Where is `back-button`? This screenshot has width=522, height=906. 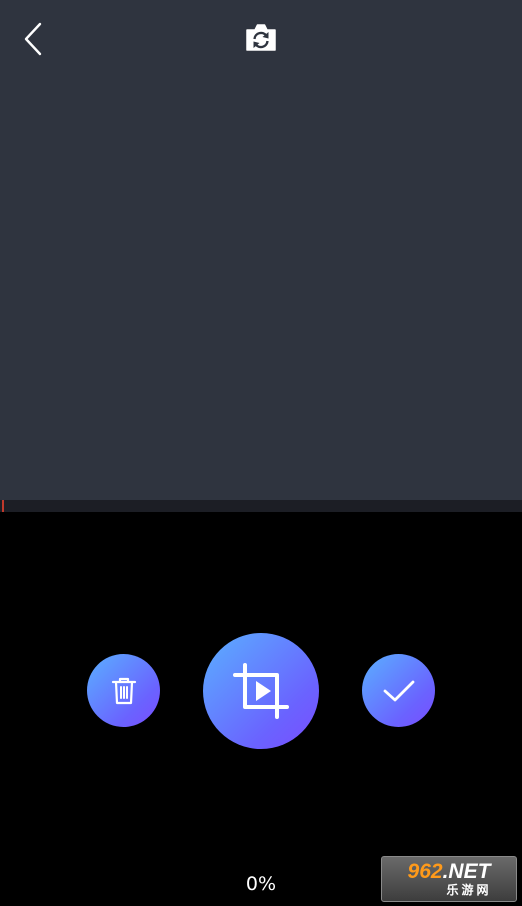
back-button is located at coordinates (33, 39).